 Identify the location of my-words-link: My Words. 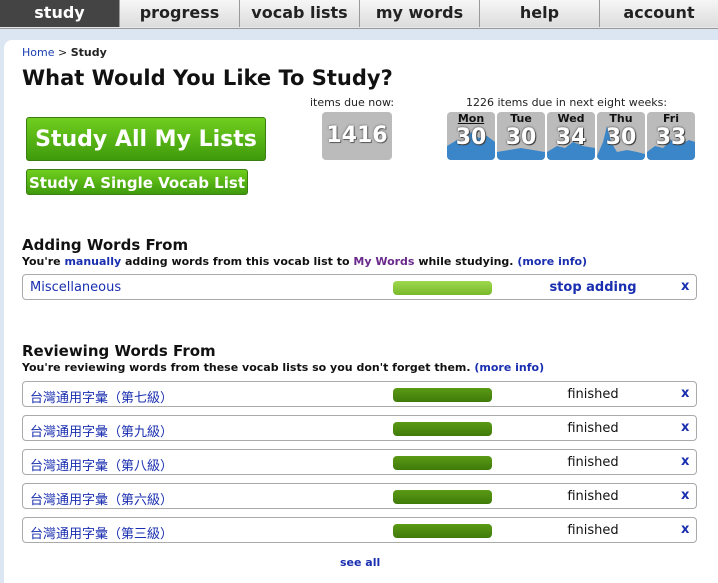
(383, 261).